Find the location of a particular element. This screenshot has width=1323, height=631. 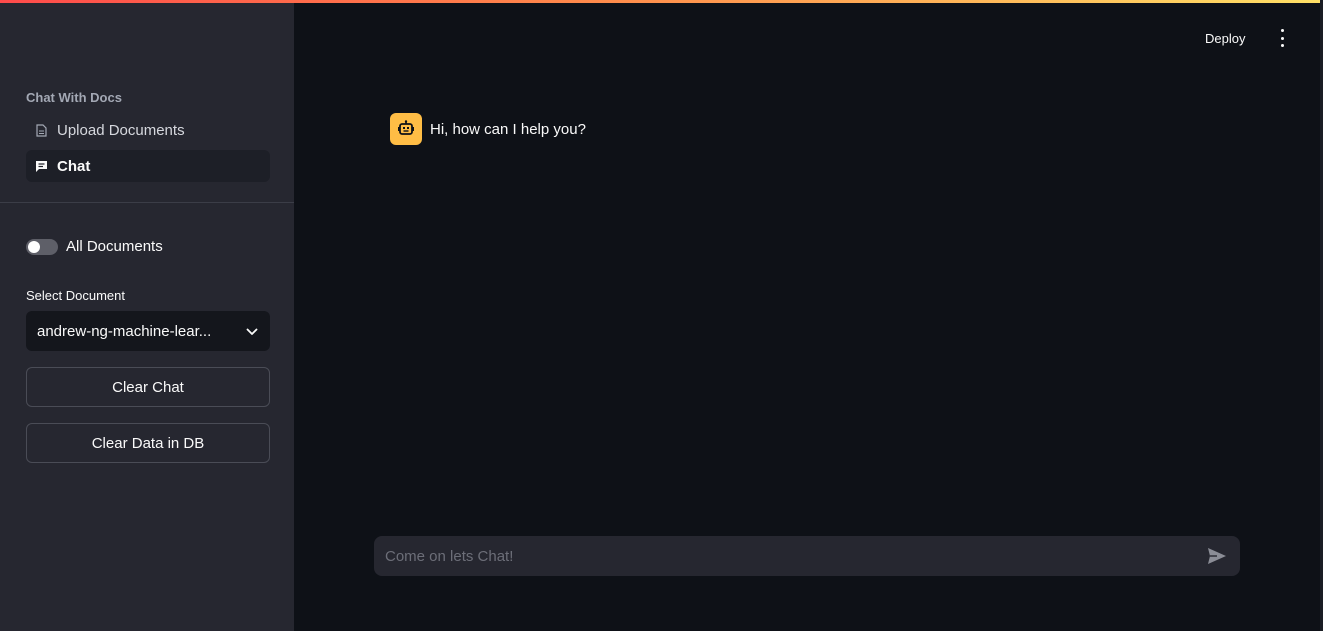

all-documents-toggle-row: All Documents is located at coordinates (94, 246).